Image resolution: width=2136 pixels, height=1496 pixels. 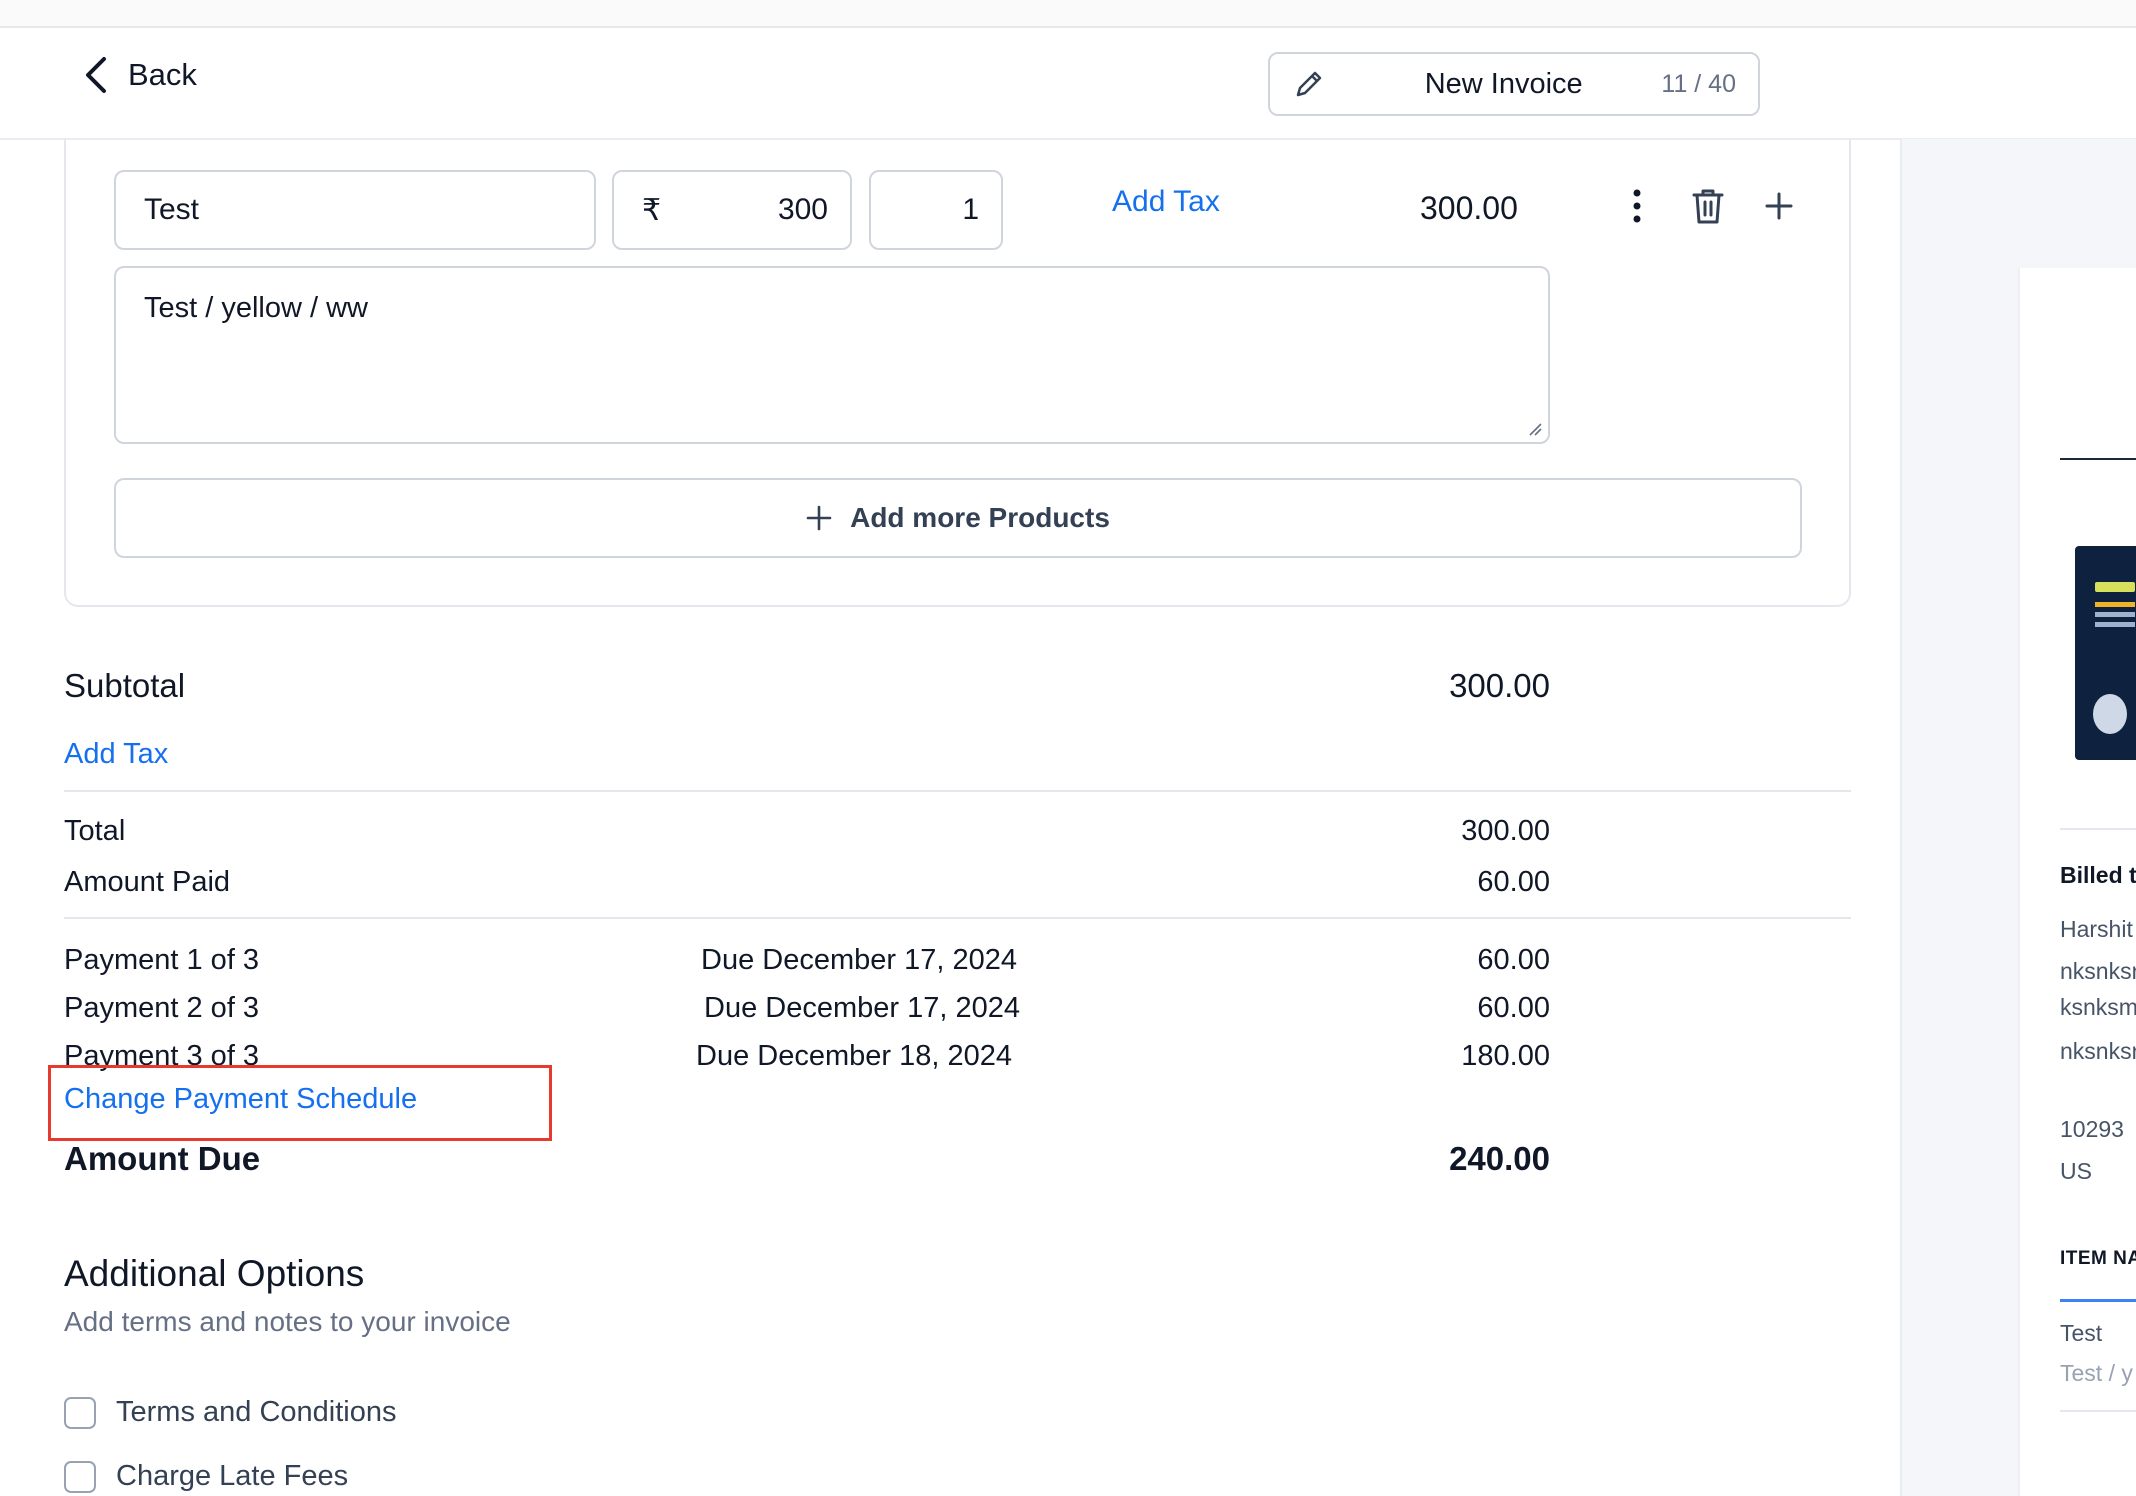 I want to click on product-quantity-value: 1, so click(x=970, y=209).